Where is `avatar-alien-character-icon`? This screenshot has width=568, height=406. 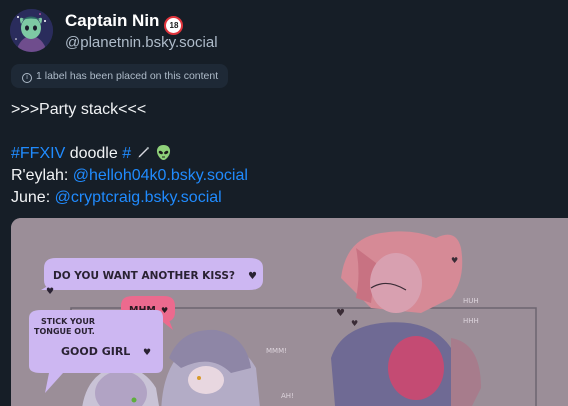 avatar-alien-character-icon is located at coordinates (31, 30).